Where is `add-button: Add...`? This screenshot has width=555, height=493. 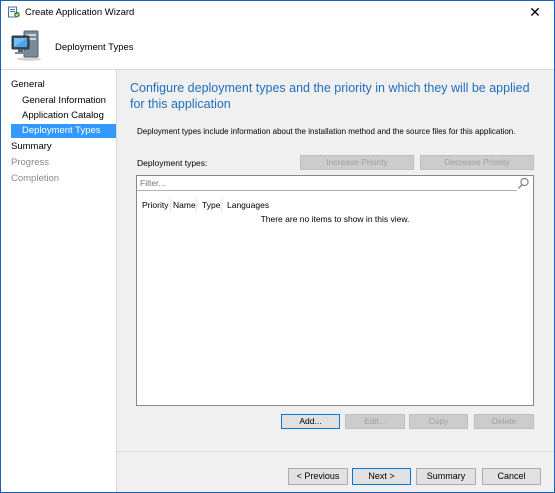 add-button: Add... is located at coordinates (310, 421).